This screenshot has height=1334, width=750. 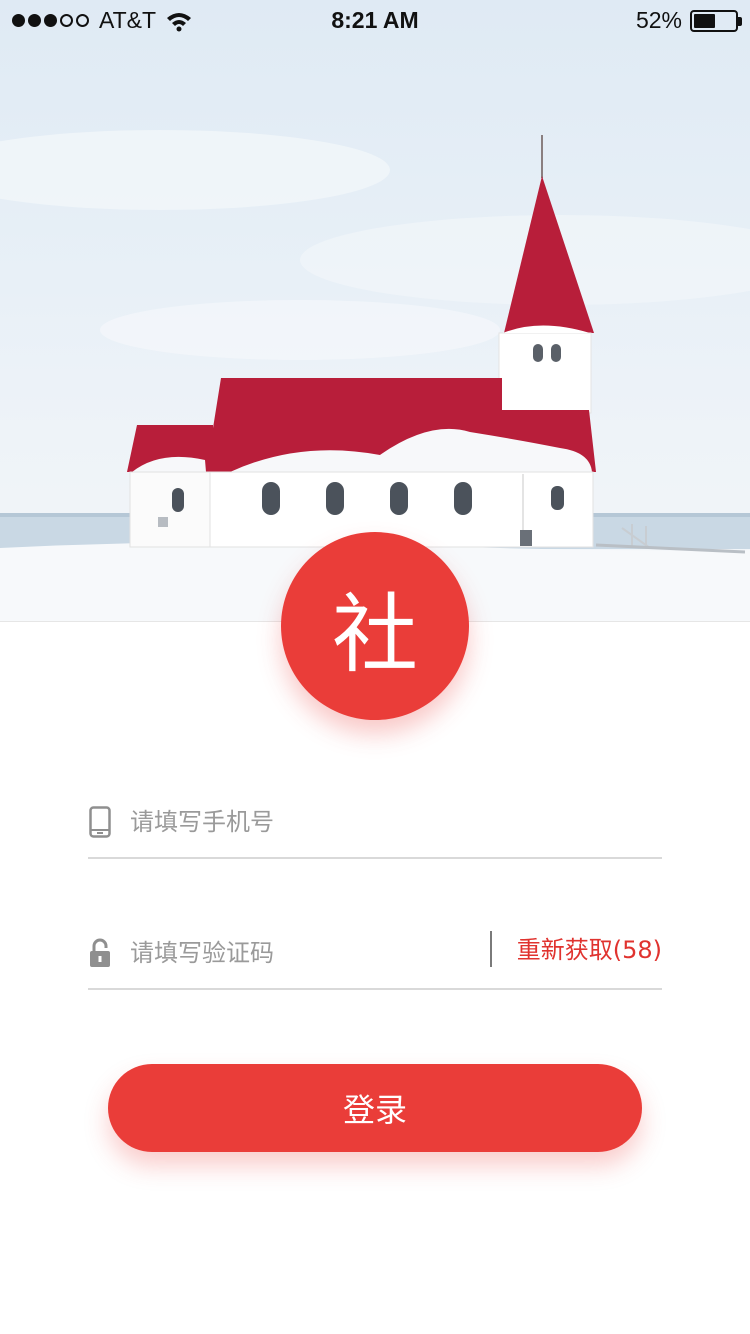 What do you see at coordinates (658, 20) in the screenshot?
I see `battery-percent: 52%` at bounding box center [658, 20].